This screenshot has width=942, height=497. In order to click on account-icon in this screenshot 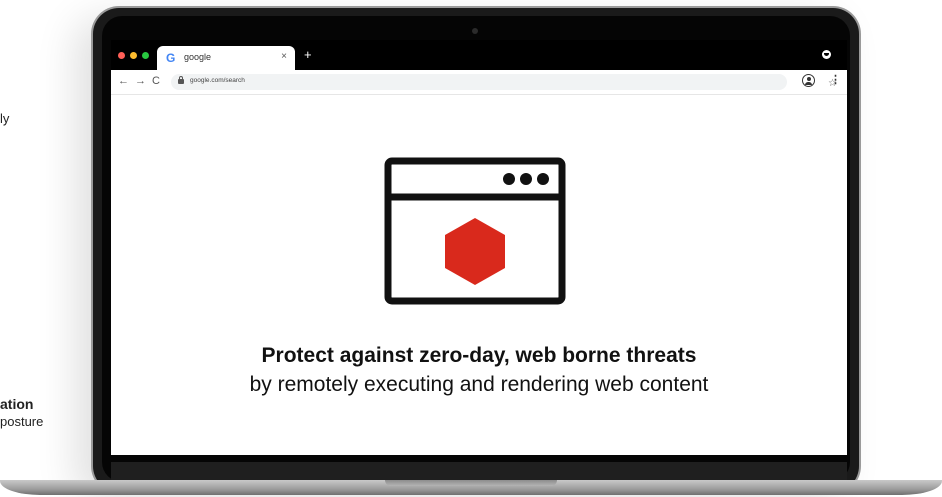, I will do `click(808, 80)`.